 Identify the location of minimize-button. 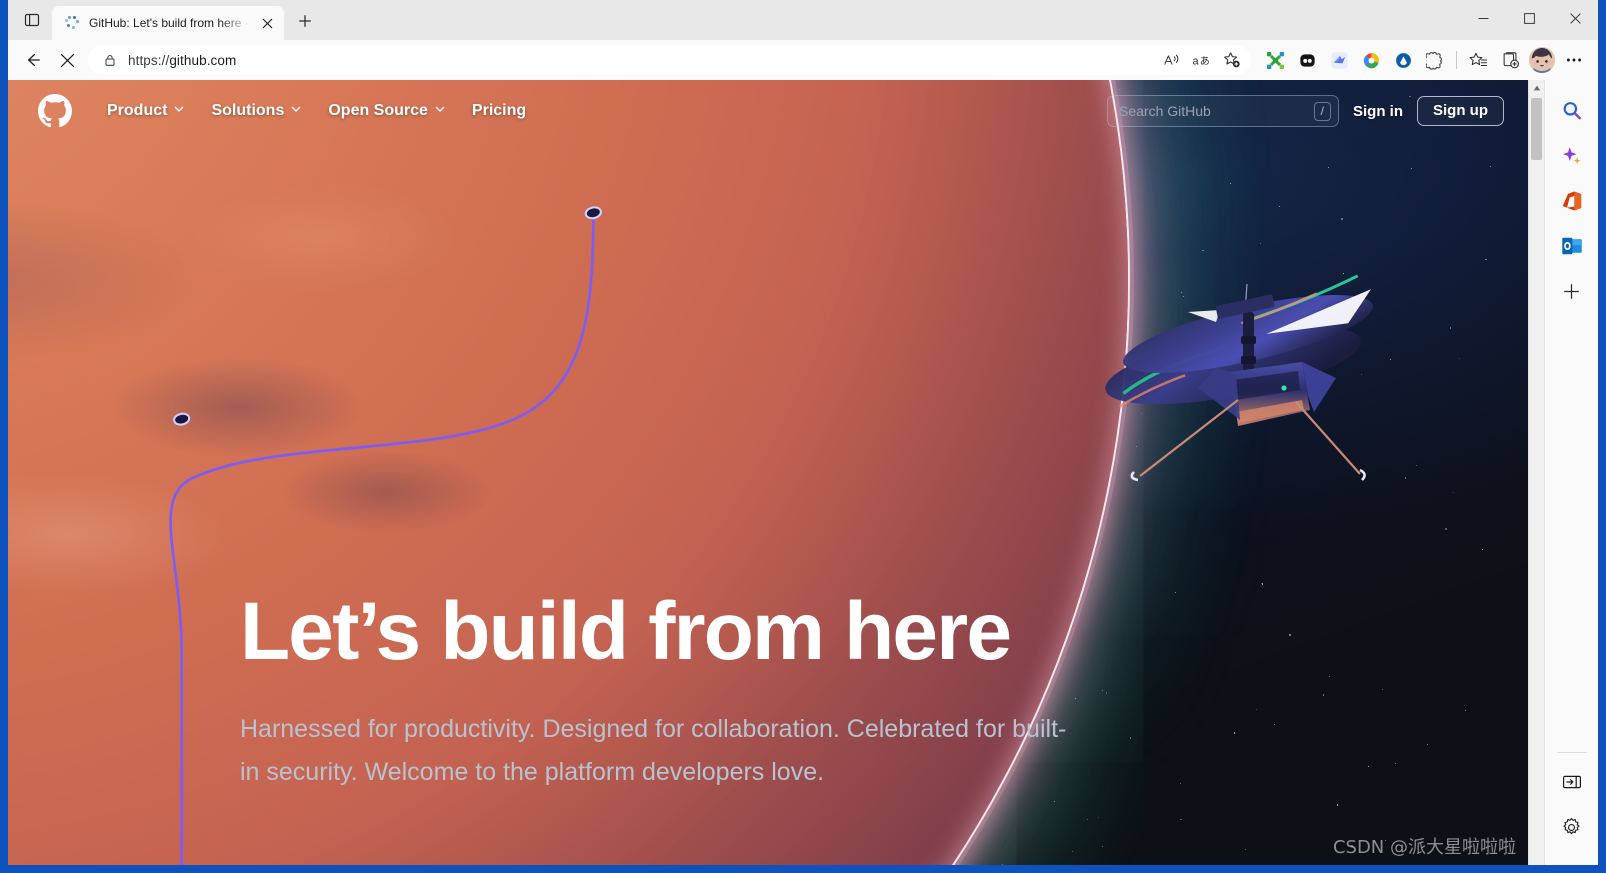
(1483, 18).